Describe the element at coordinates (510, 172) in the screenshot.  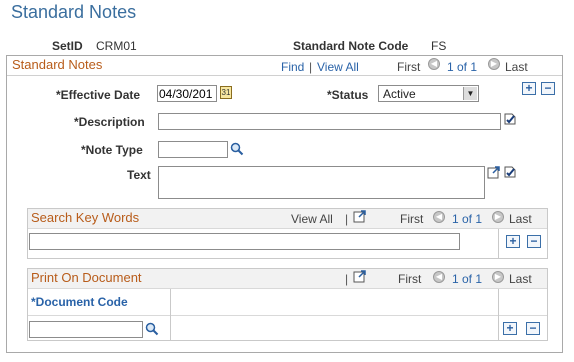
I see `text-spellcheck-icon` at that location.